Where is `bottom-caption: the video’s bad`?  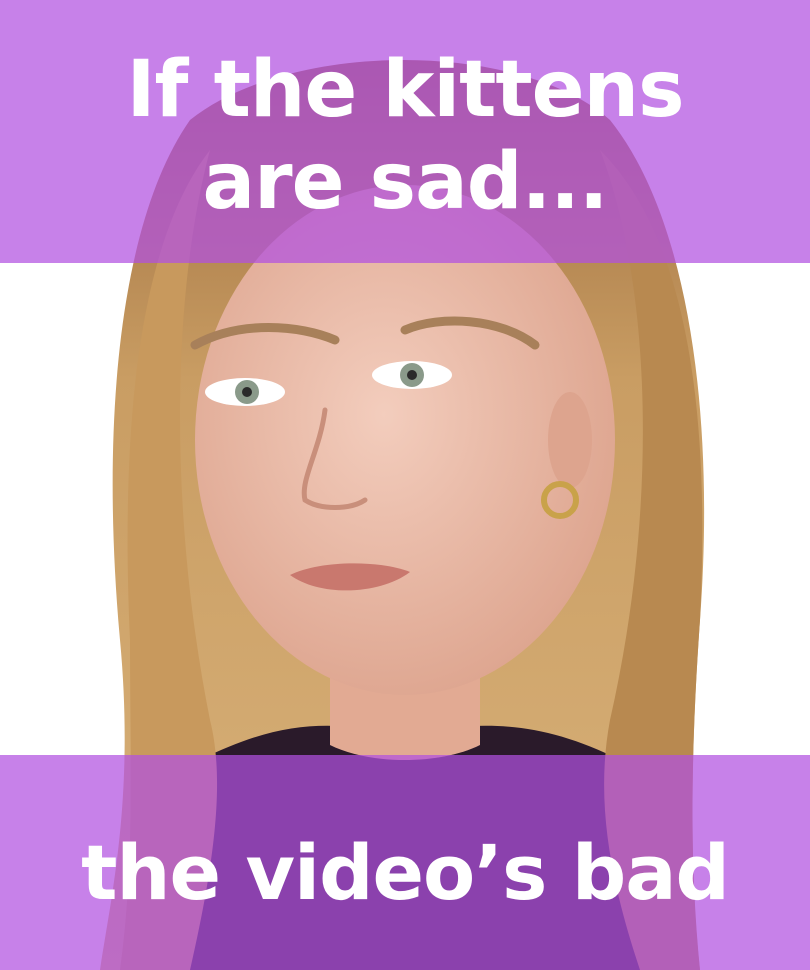
bottom-caption: the video’s bad is located at coordinates (405, 872).